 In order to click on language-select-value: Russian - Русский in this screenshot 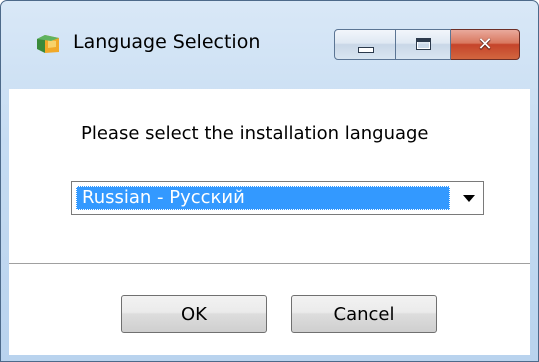, I will do `click(263, 198)`.